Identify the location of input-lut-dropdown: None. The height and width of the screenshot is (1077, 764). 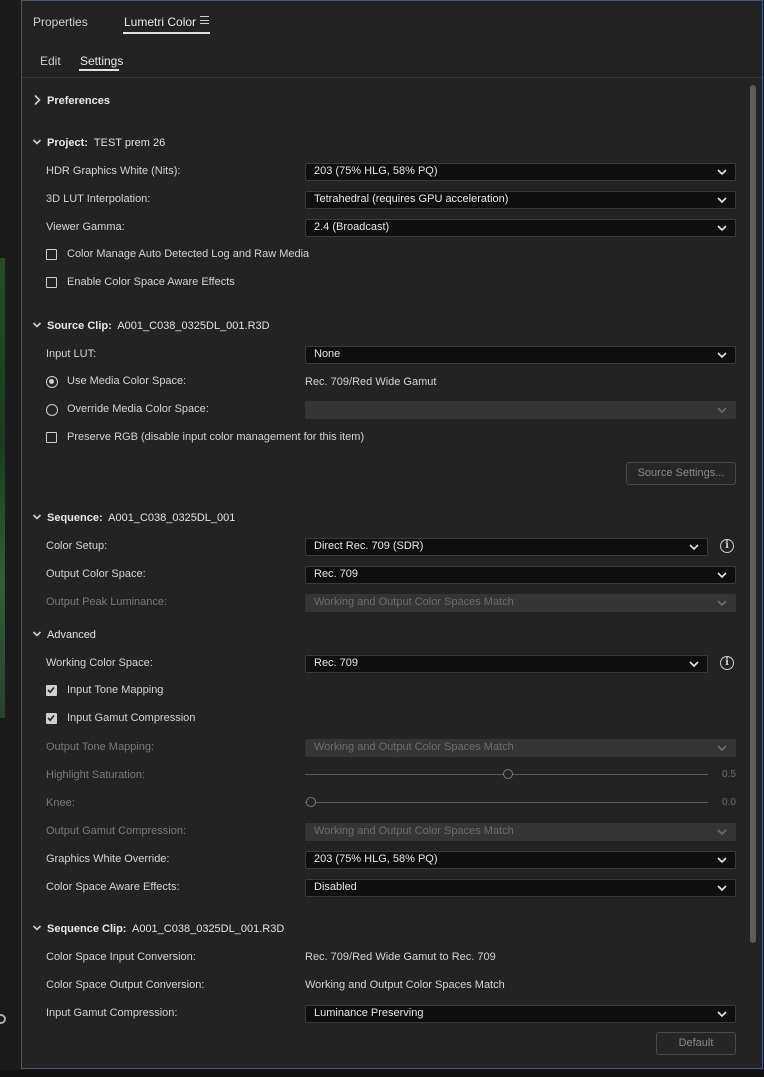
(520, 355).